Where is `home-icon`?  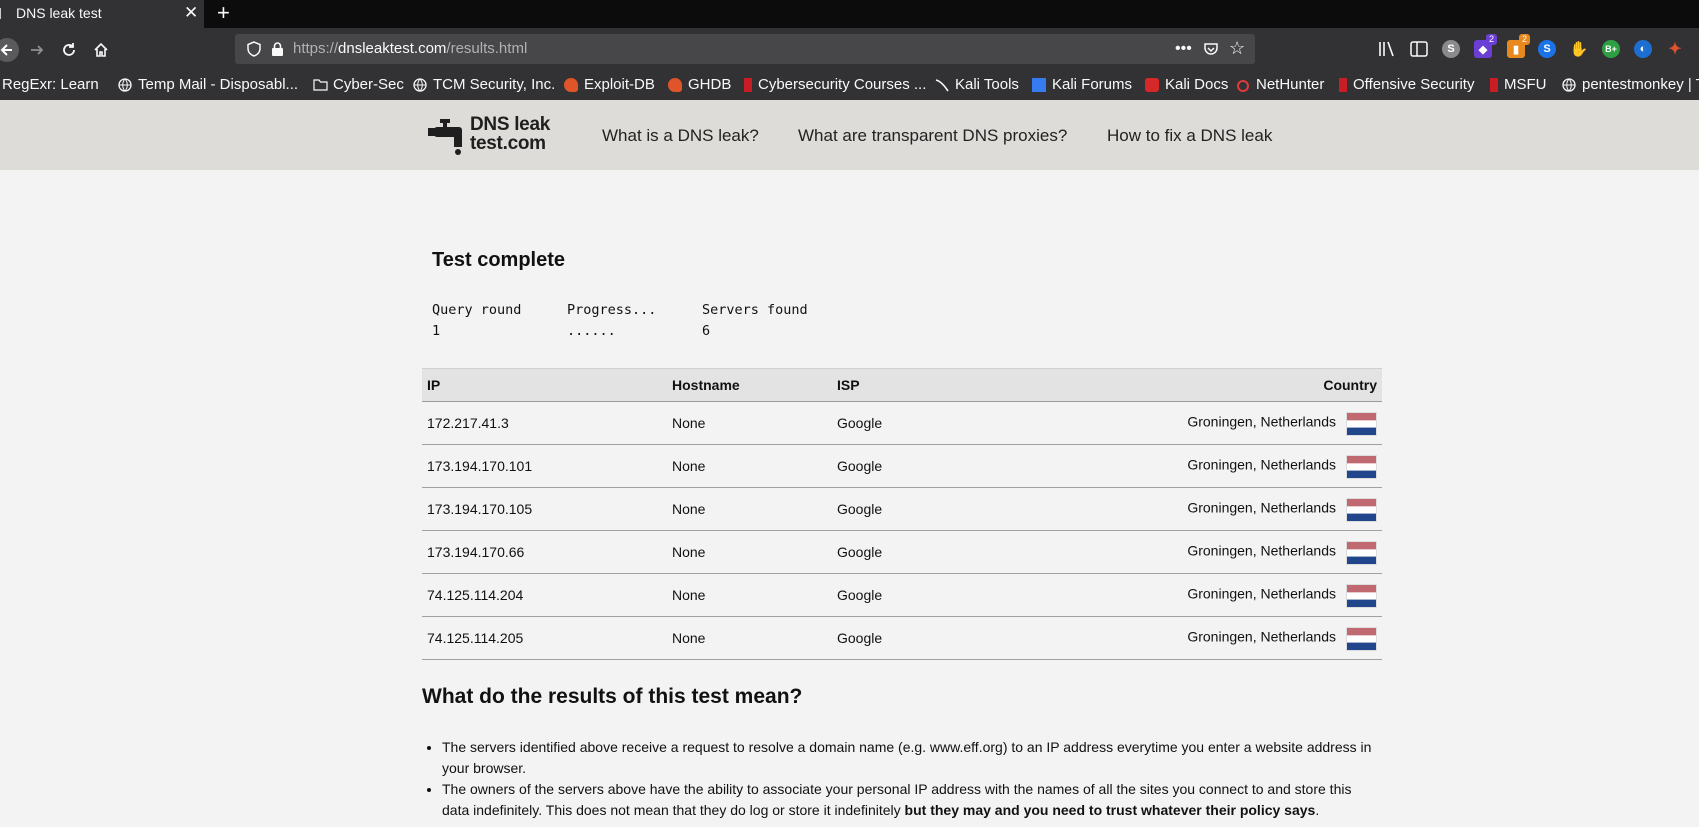 home-icon is located at coordinates (101, 49).